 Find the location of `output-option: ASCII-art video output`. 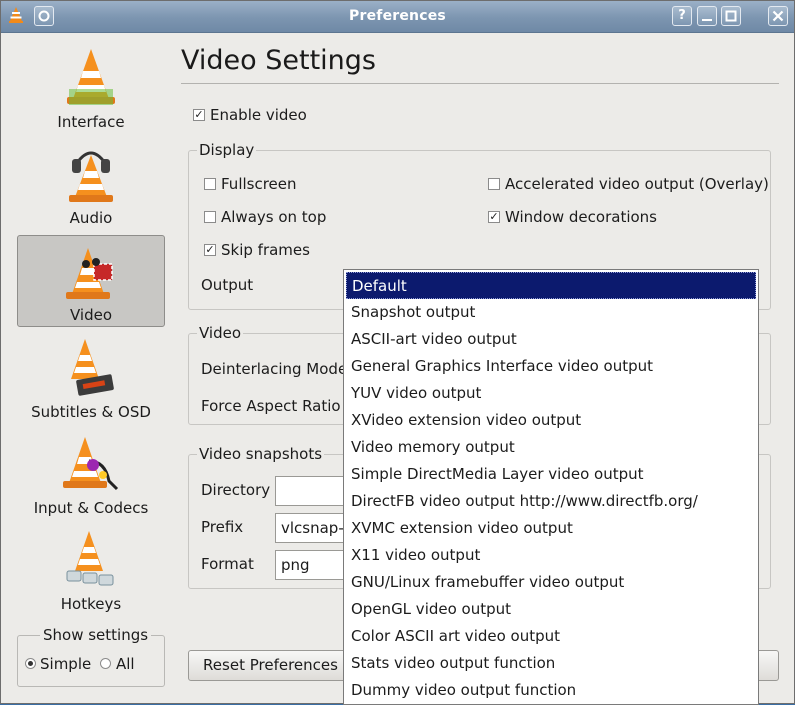

output-option: ASCII-art video output is located at coordinates (551, 339).